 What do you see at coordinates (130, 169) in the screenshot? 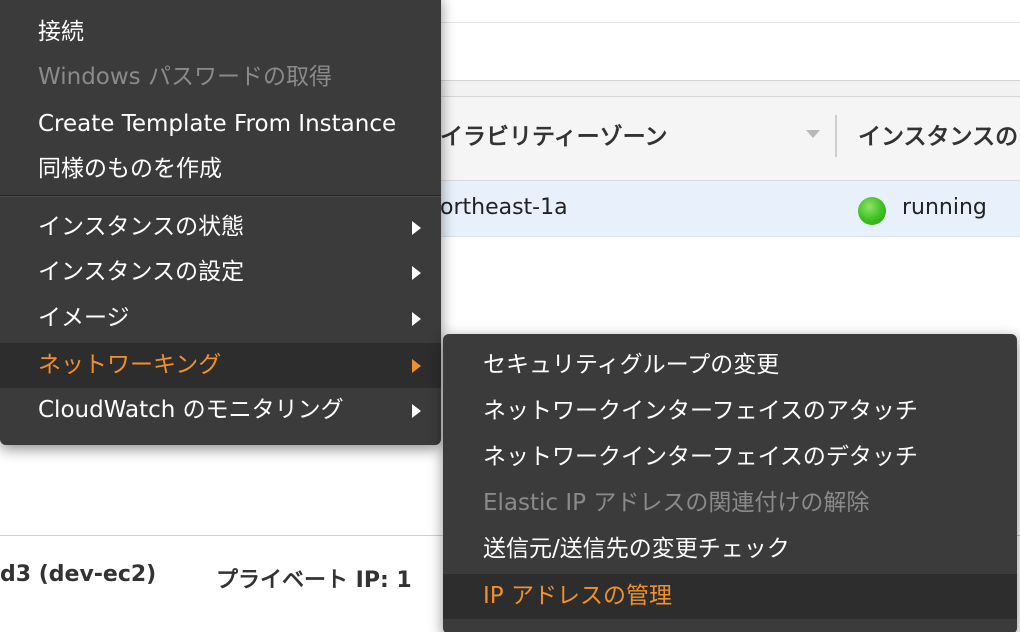
I see `menu-item-label: 同様のものを作成` at bounding box center [130, 169].